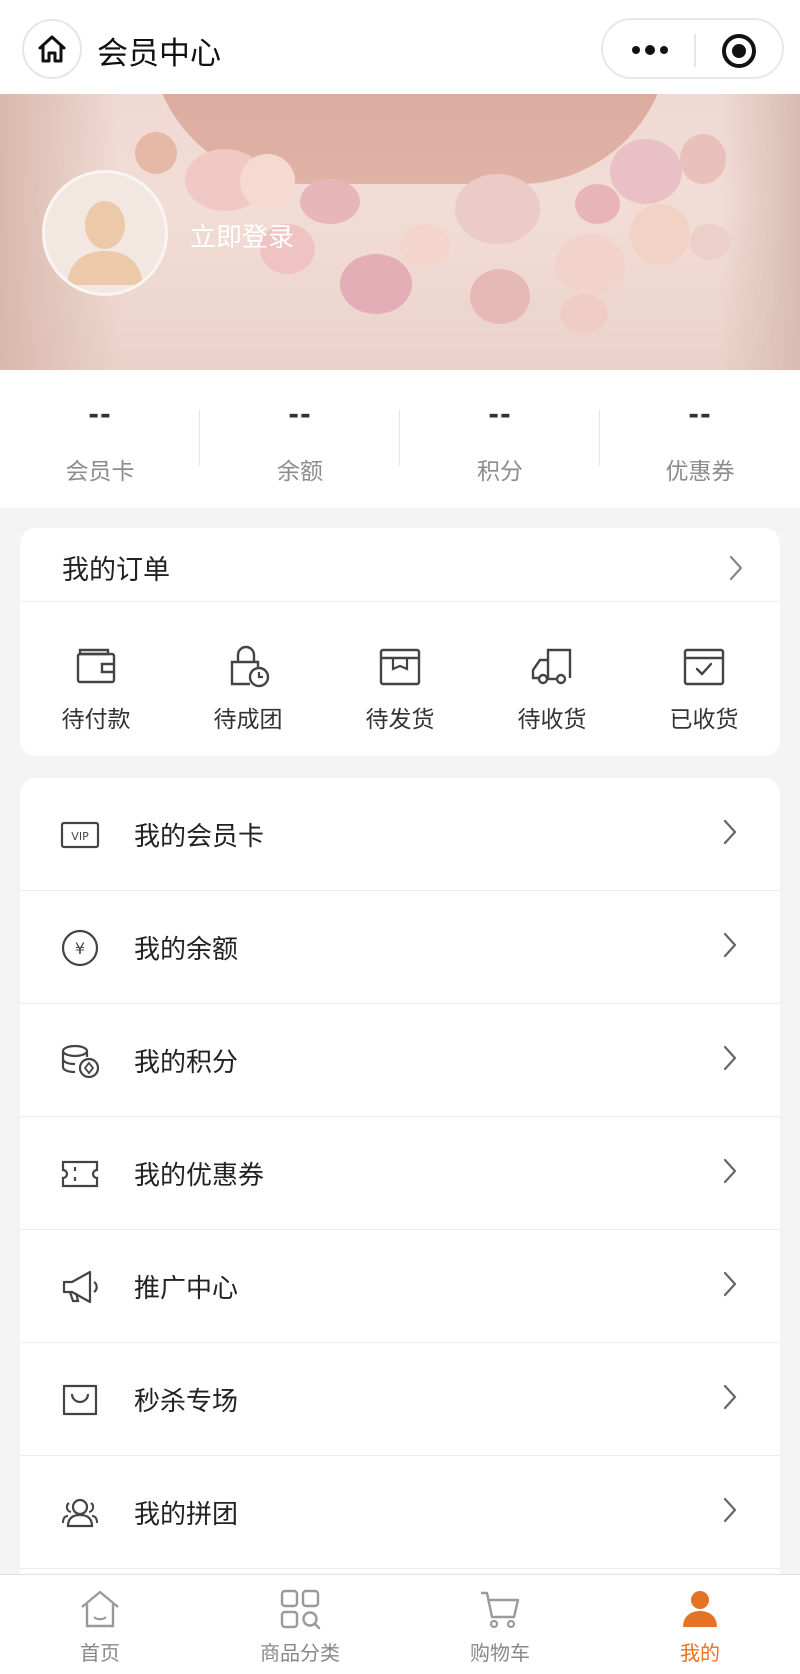 This screenshot has height=1674, width=800. I want to click on menu-item-flash-sale: 秒杀专场, so click(400, 1399).